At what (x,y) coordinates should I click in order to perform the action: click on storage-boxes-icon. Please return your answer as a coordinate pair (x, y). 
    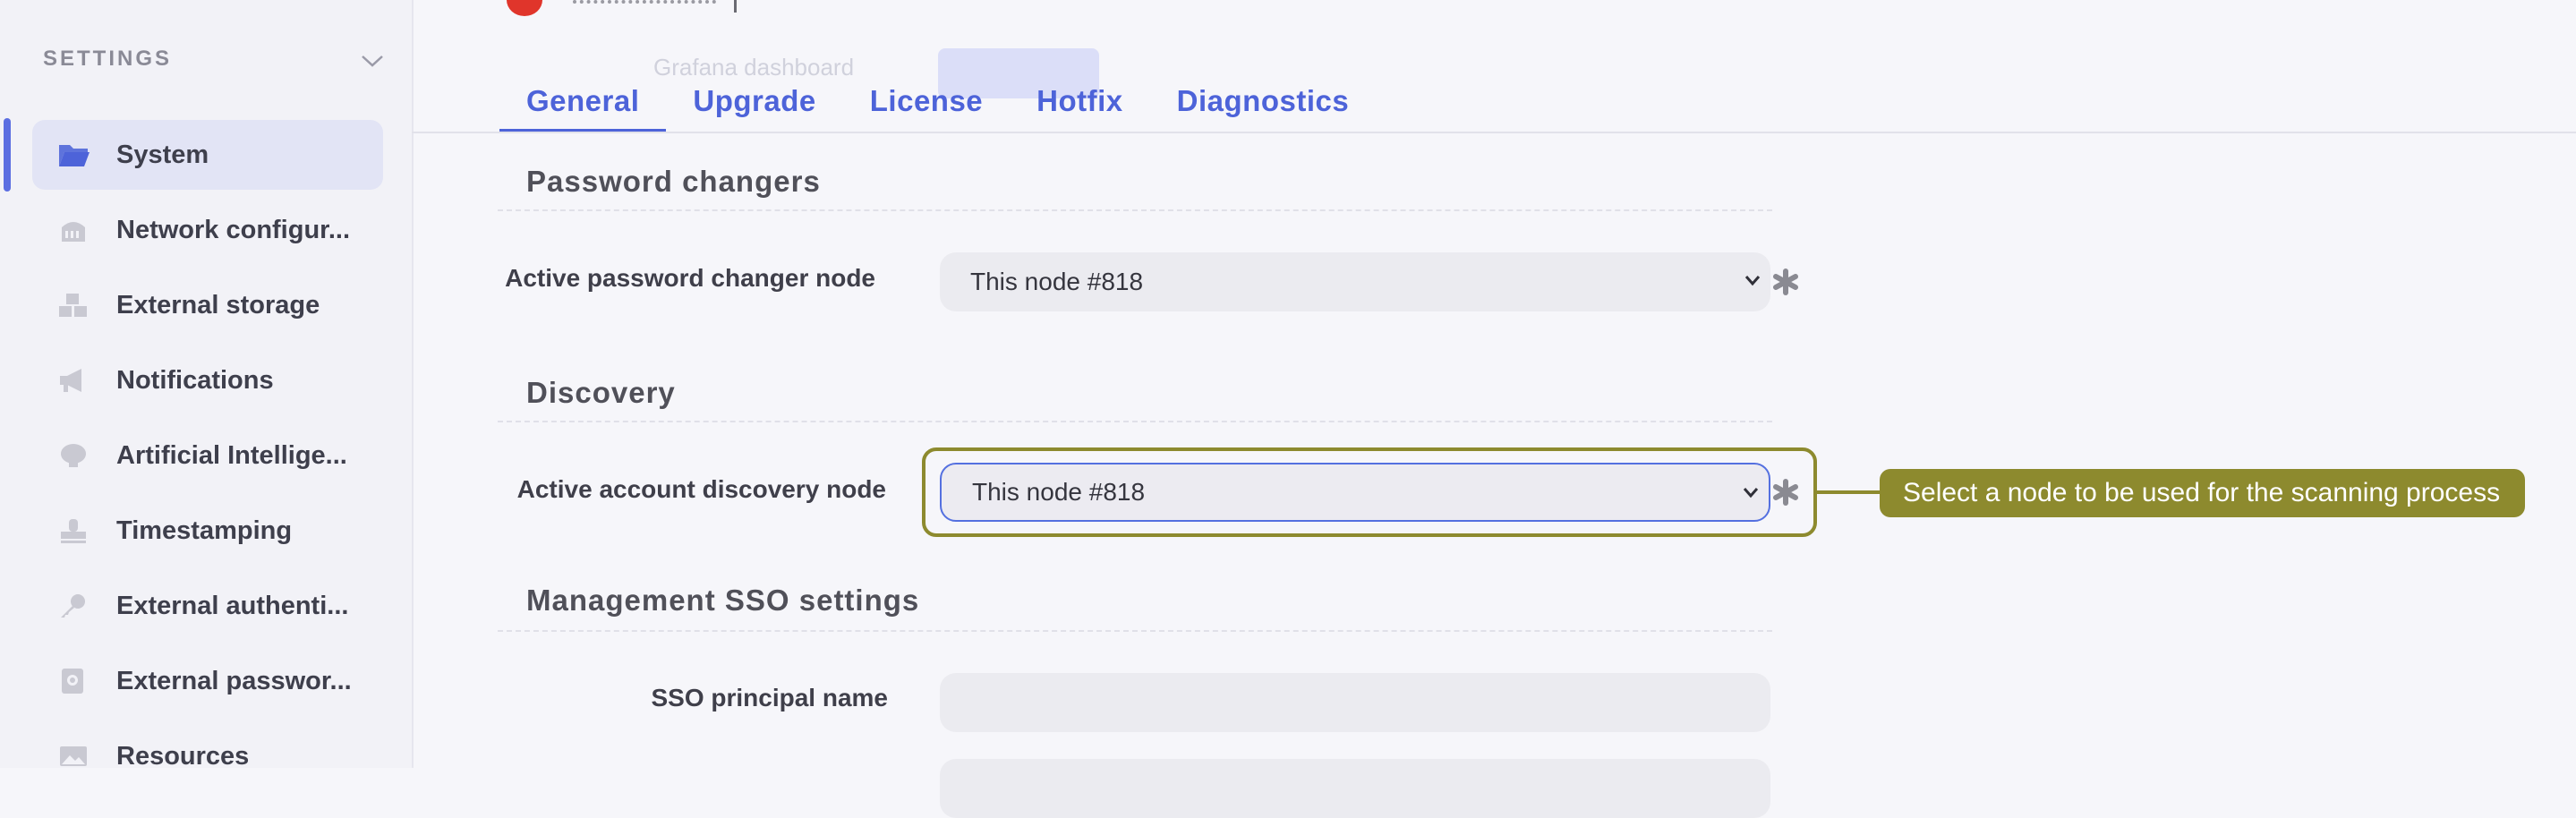
    Looking at the image, I should click on (73, 305).